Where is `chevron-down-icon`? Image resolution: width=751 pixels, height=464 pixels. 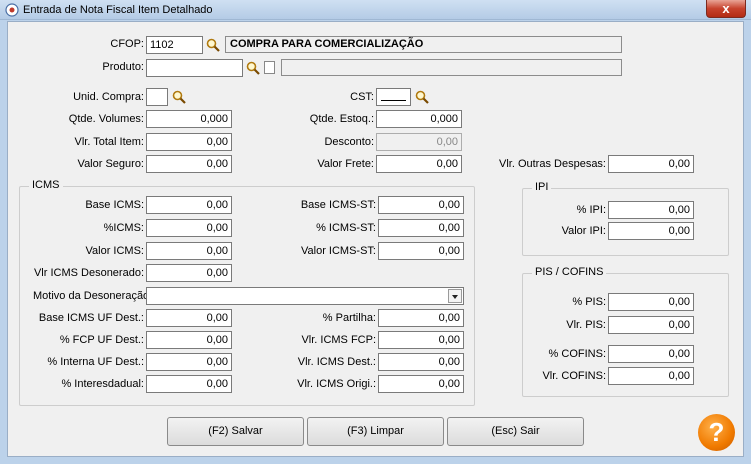
chevron-down-icon is located at coordinates (455, 296).